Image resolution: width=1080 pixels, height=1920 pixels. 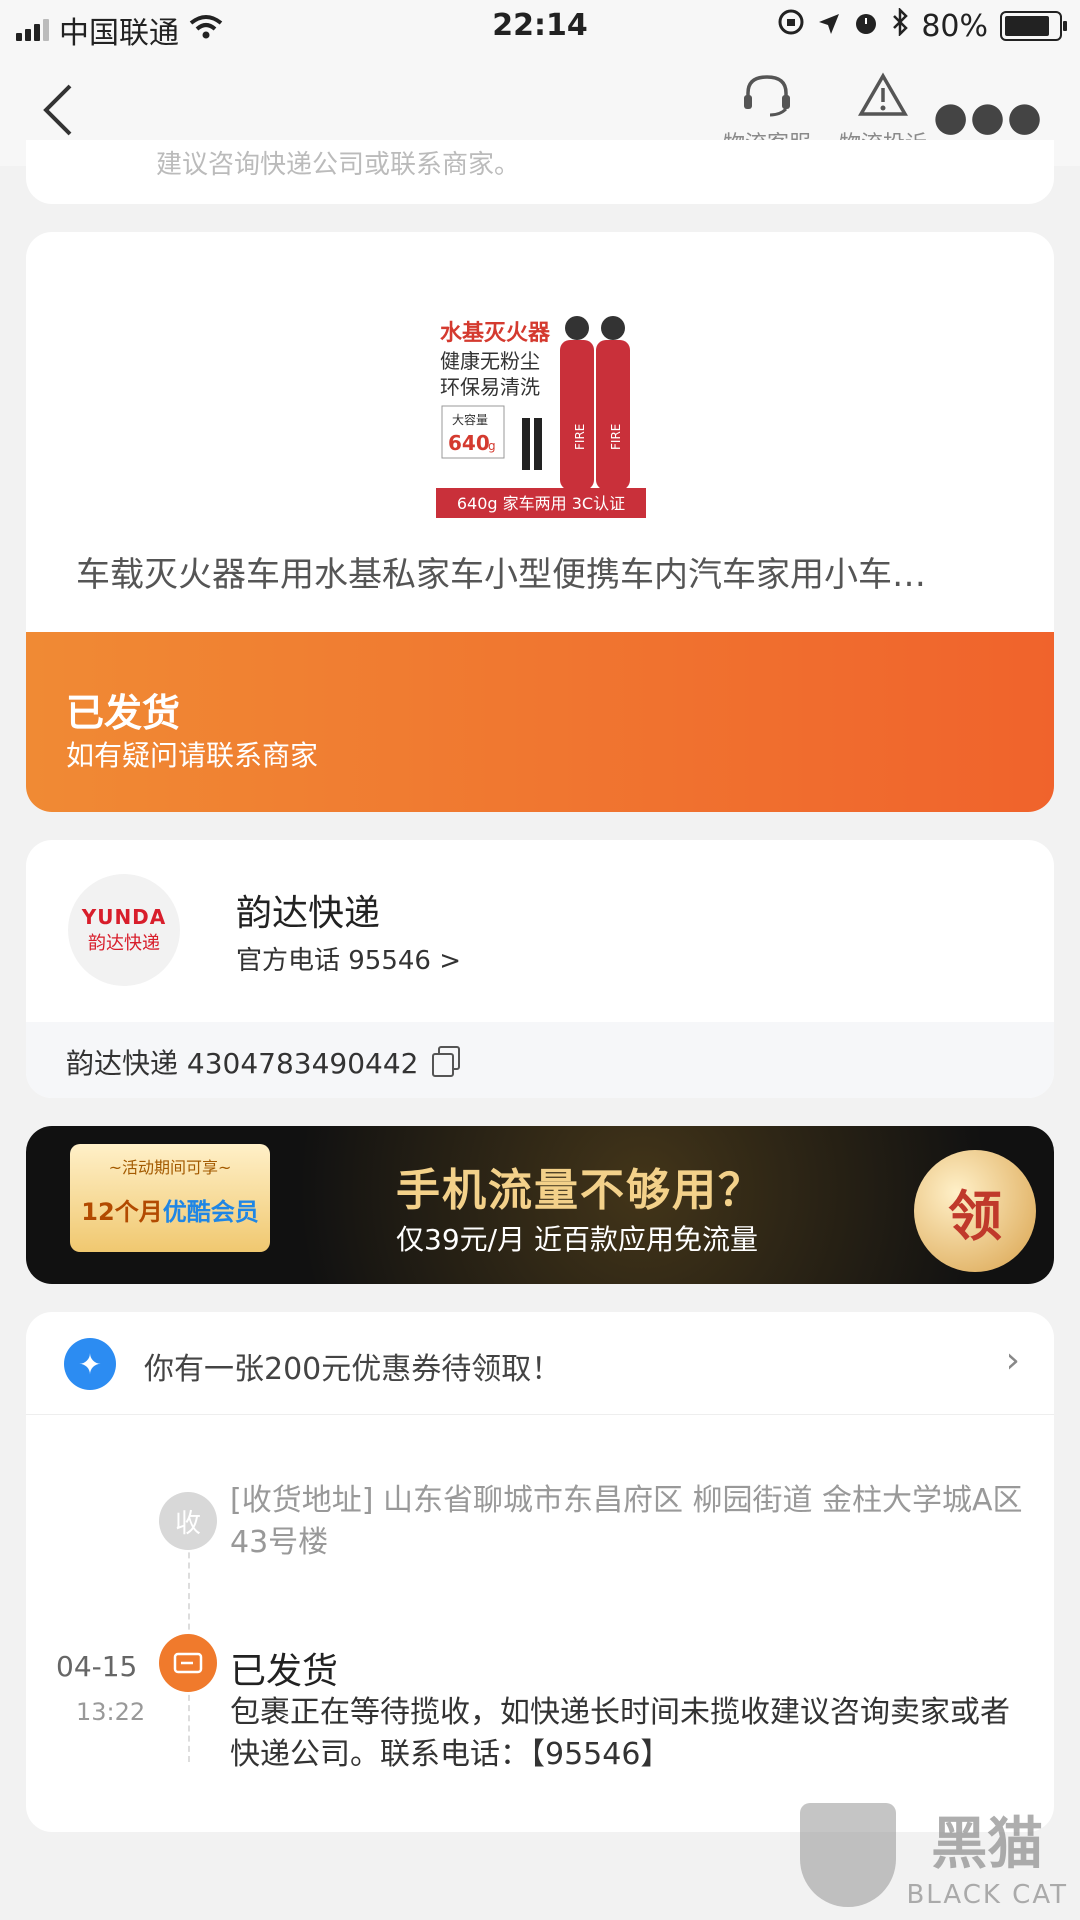 I want to click on status-subtitle: 如有疑问请联系商家, so click(x=192, y=755).